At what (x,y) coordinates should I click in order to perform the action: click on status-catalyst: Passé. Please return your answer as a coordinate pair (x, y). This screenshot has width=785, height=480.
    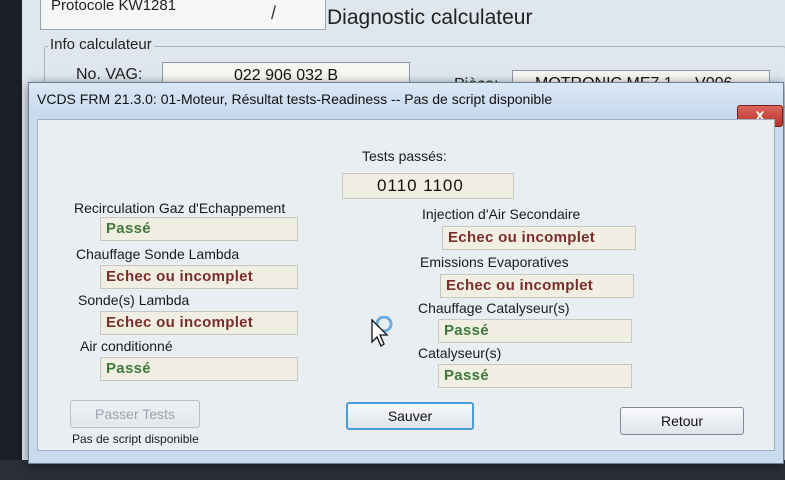
    Looking at the image, I should click on (535, 376).